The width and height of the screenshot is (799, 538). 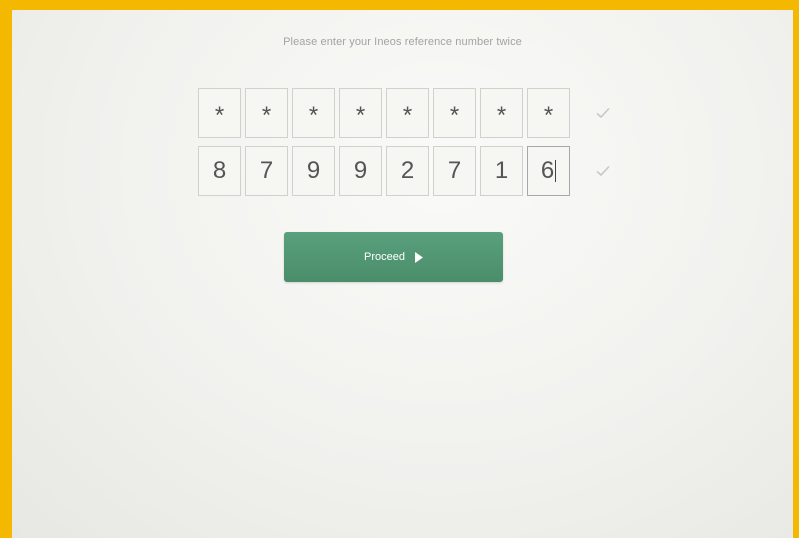 I want to click on digit-cell: 1, so click(x=501, y=171).